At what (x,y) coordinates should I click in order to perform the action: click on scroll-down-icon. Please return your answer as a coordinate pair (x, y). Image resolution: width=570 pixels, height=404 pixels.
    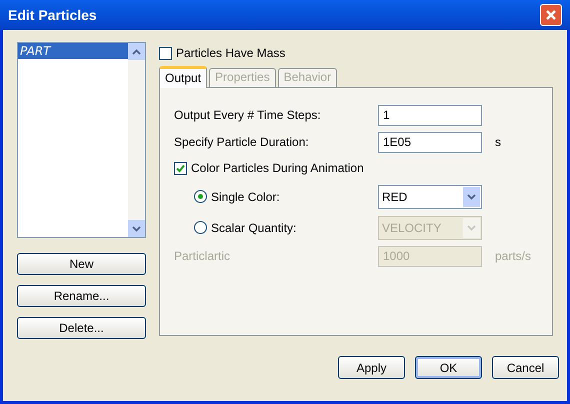
    Looking at the image, I should click on (136, 228).